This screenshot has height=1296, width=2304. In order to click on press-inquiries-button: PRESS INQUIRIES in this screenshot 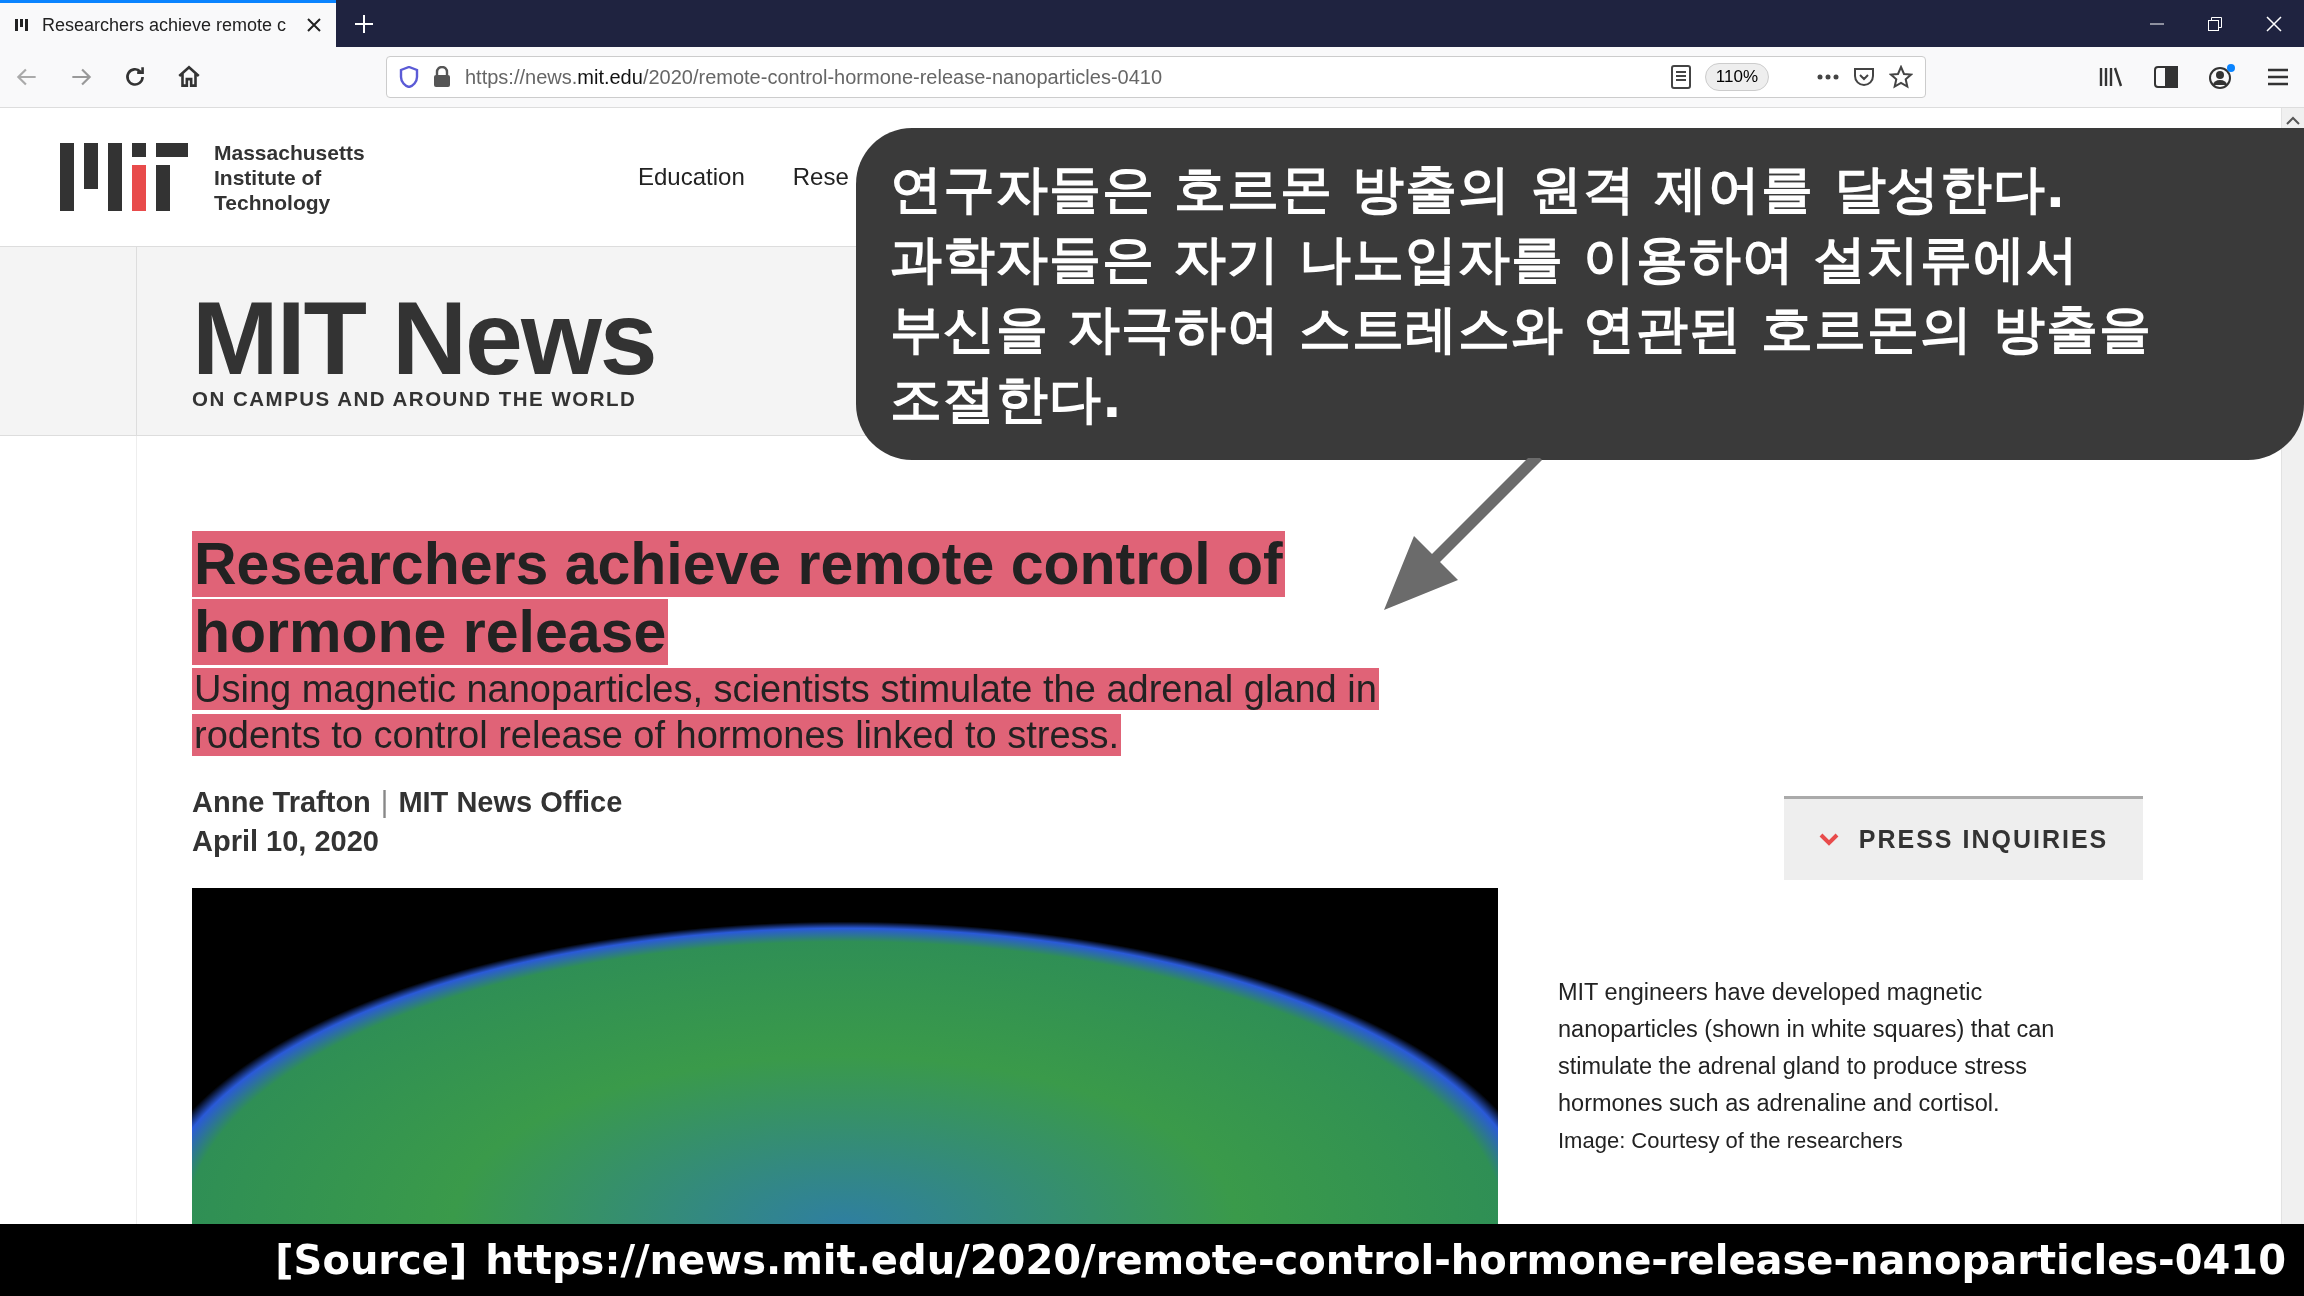, I will do `click(1963, 838)`.